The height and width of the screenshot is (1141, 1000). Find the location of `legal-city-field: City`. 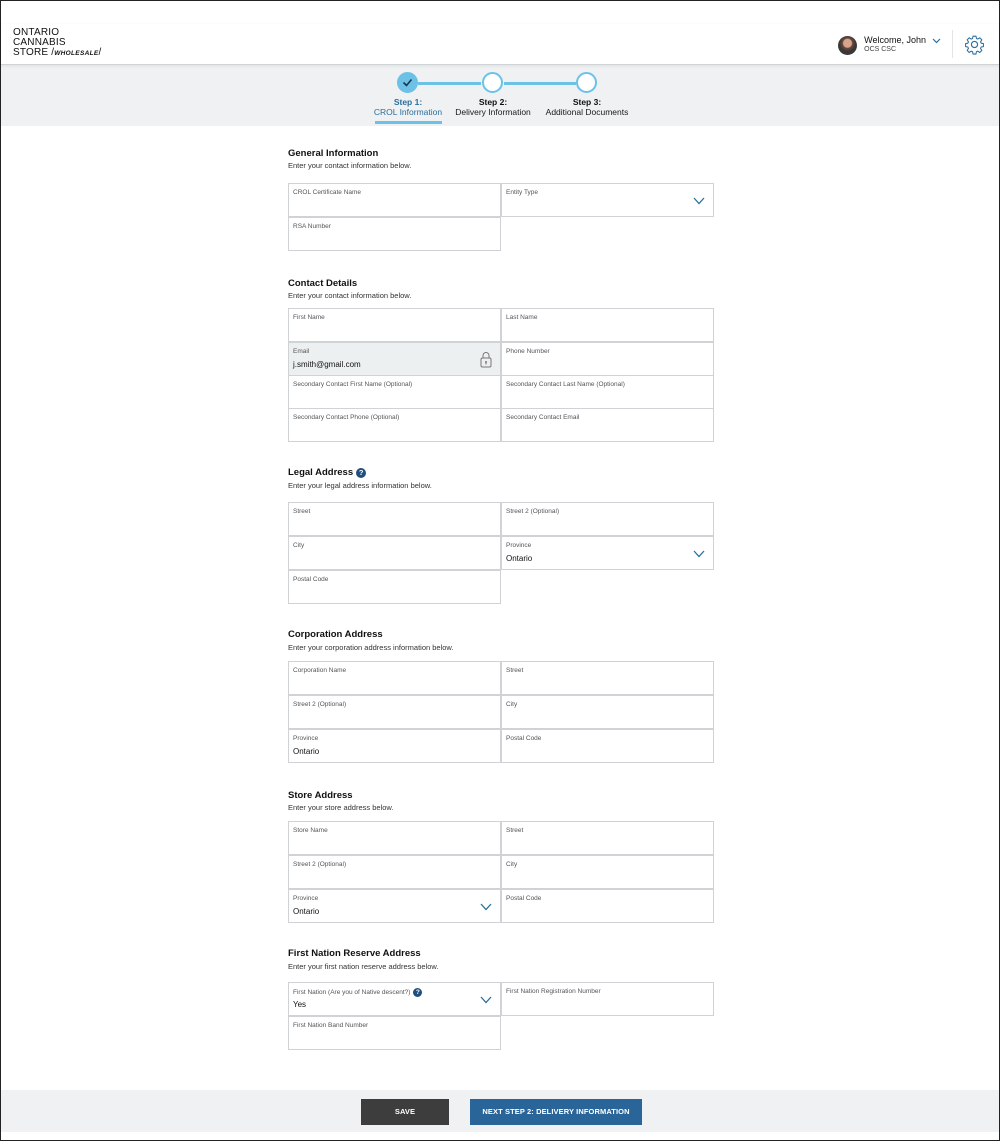

legal-city-field: City is located at coordinates (394, 553).